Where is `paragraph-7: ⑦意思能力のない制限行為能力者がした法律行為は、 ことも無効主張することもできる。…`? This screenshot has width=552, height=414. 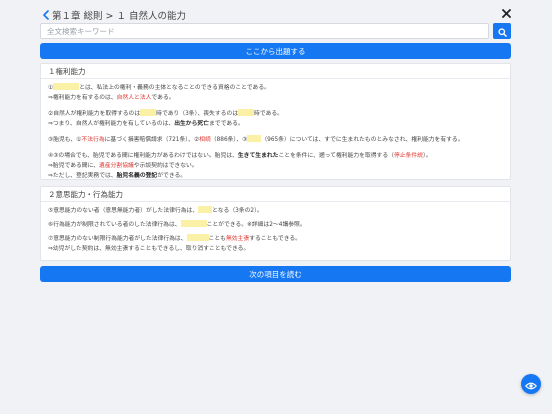 paragraph-7: ⑦意思能力のない制限行為能力者がした法律行為は、 ことも無効主張することもできる。… is located at coordinates (275, 244).